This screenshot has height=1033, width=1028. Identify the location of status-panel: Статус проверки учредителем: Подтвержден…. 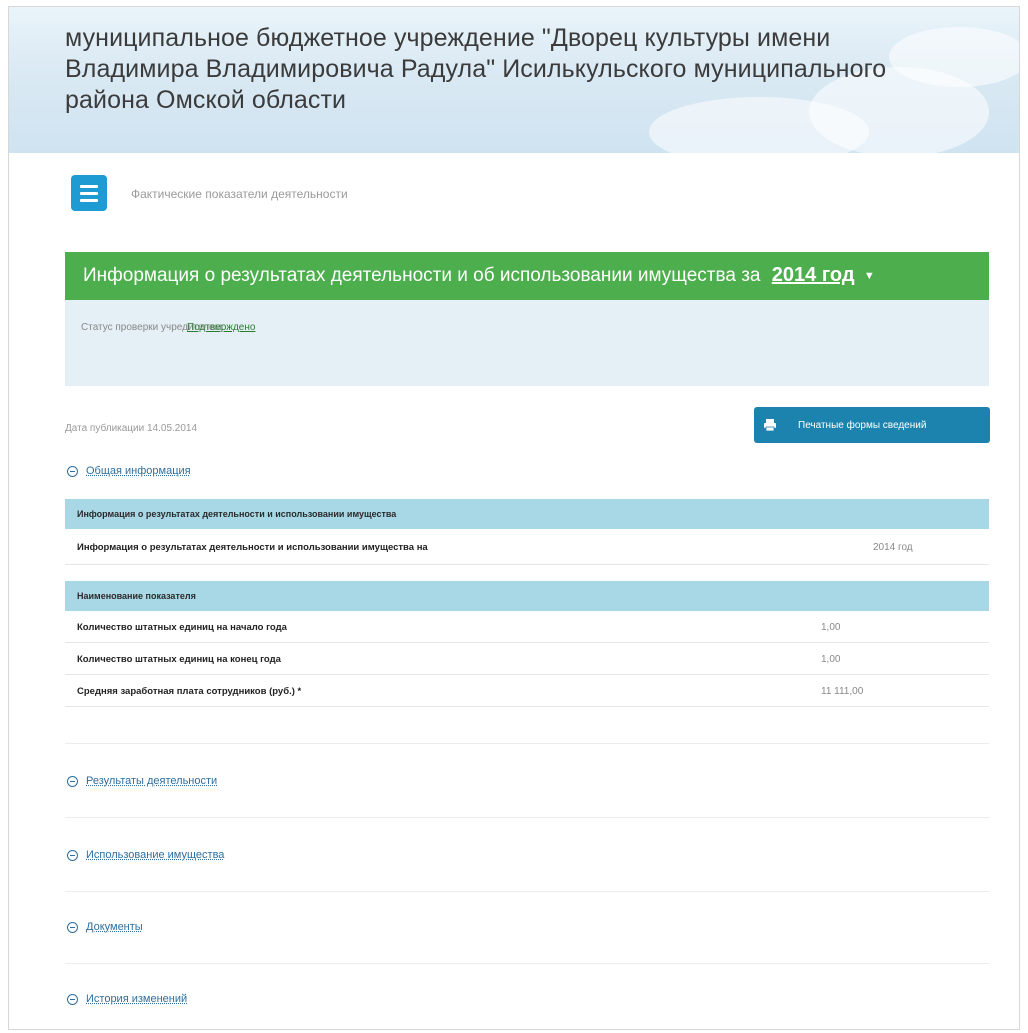
(527, 343).